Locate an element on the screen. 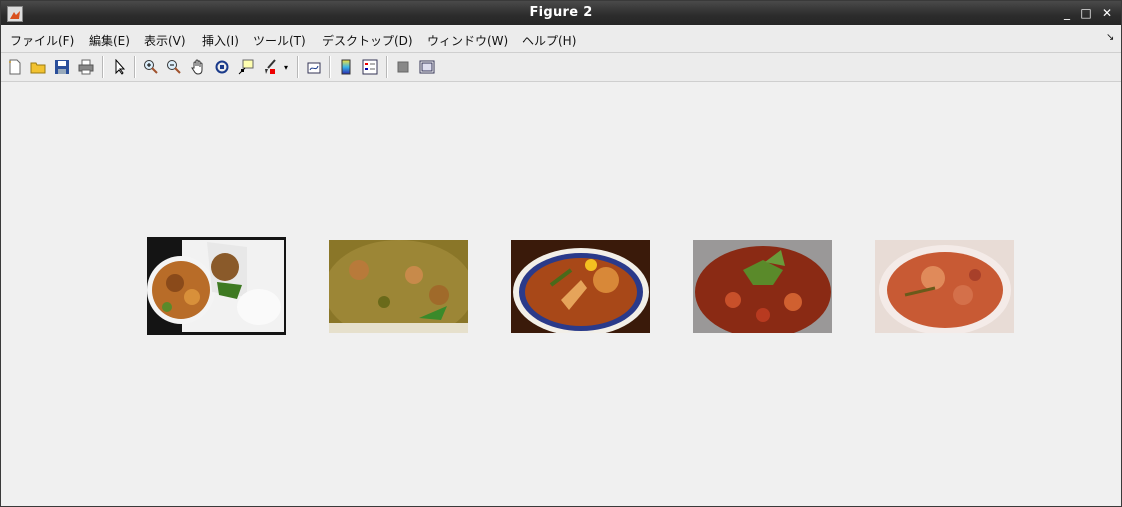  maximize-icon: □ is located at coordinates (1086, 13).